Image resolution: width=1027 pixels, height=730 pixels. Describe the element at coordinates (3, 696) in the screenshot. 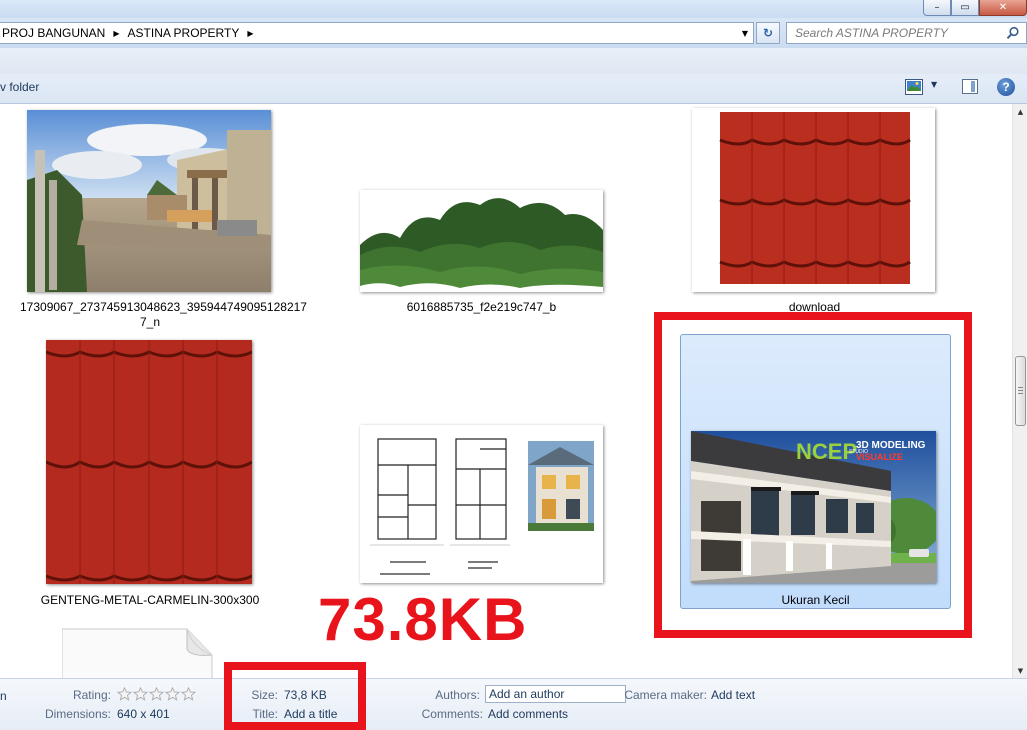

I see `details-partial-text: n` at that location.